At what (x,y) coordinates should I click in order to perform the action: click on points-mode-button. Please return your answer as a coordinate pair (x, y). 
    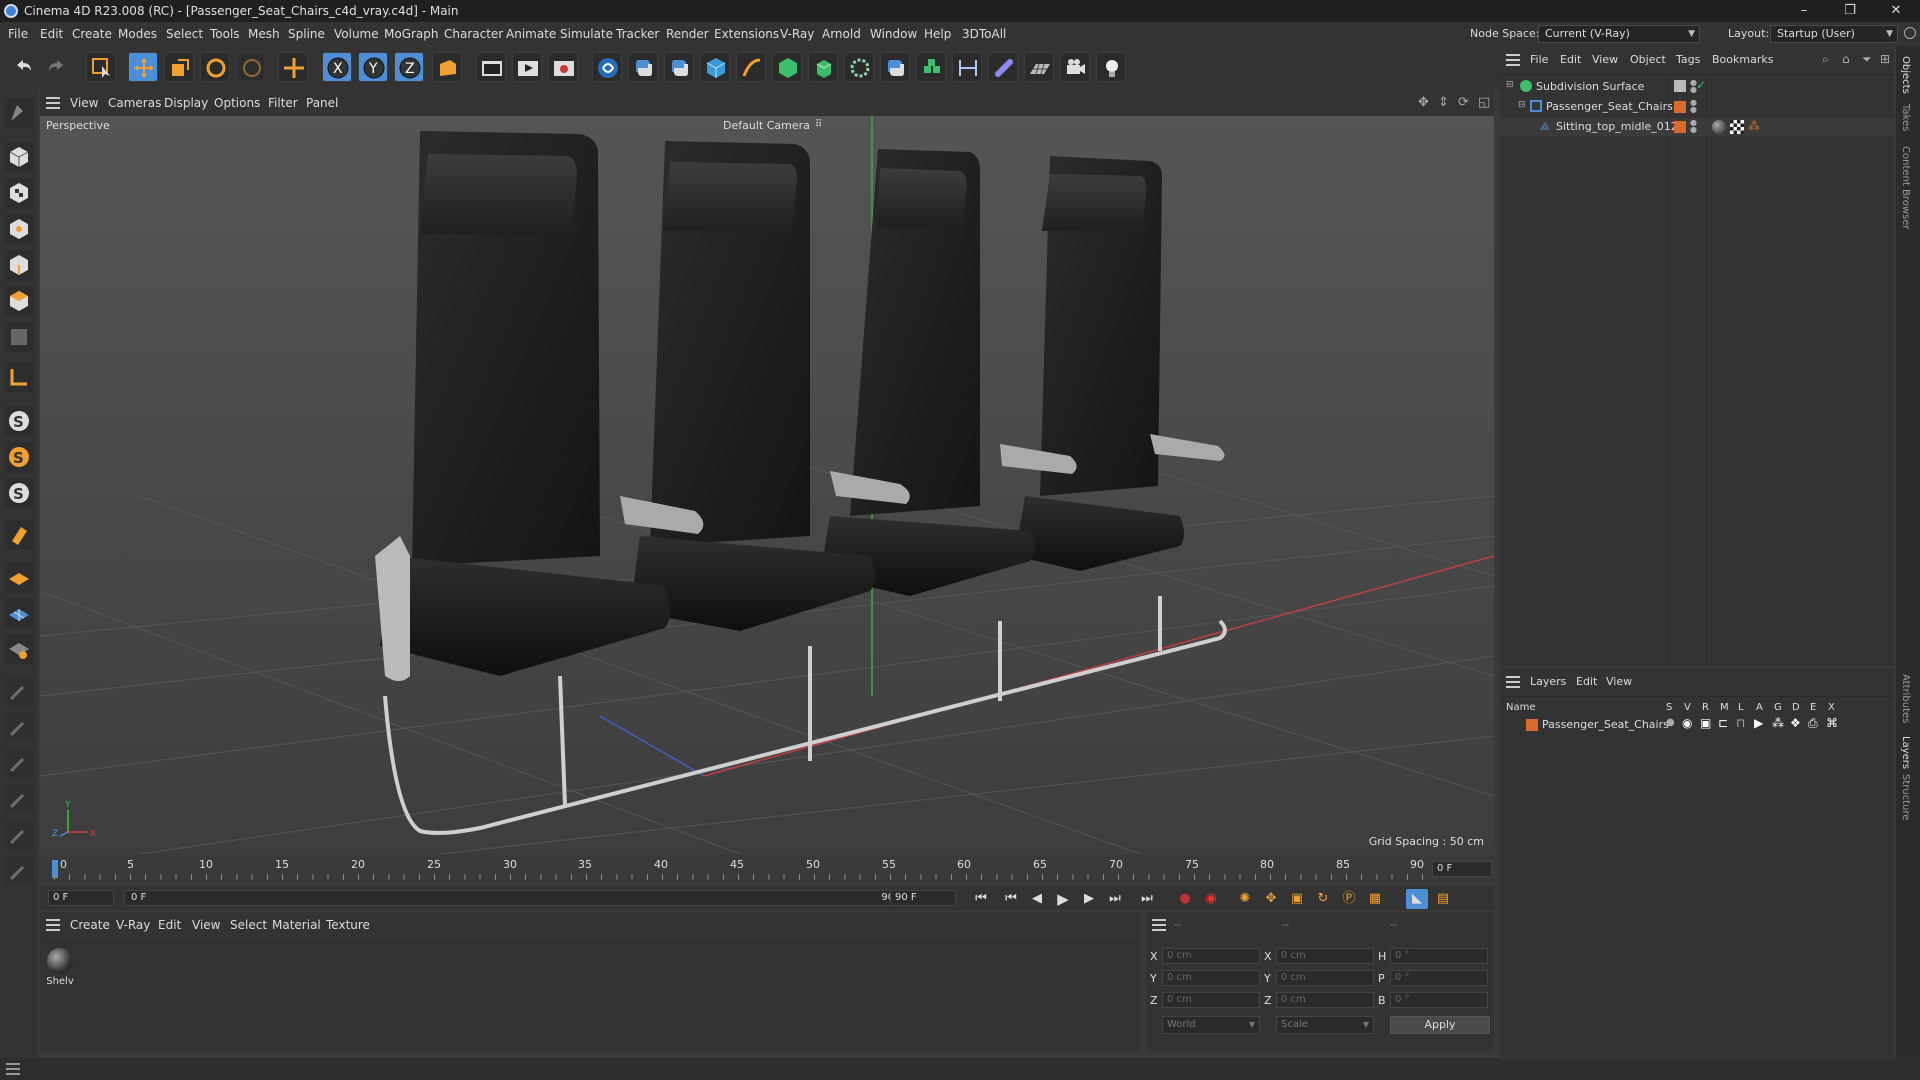
    Looking at the image, I should click on (19, 229).